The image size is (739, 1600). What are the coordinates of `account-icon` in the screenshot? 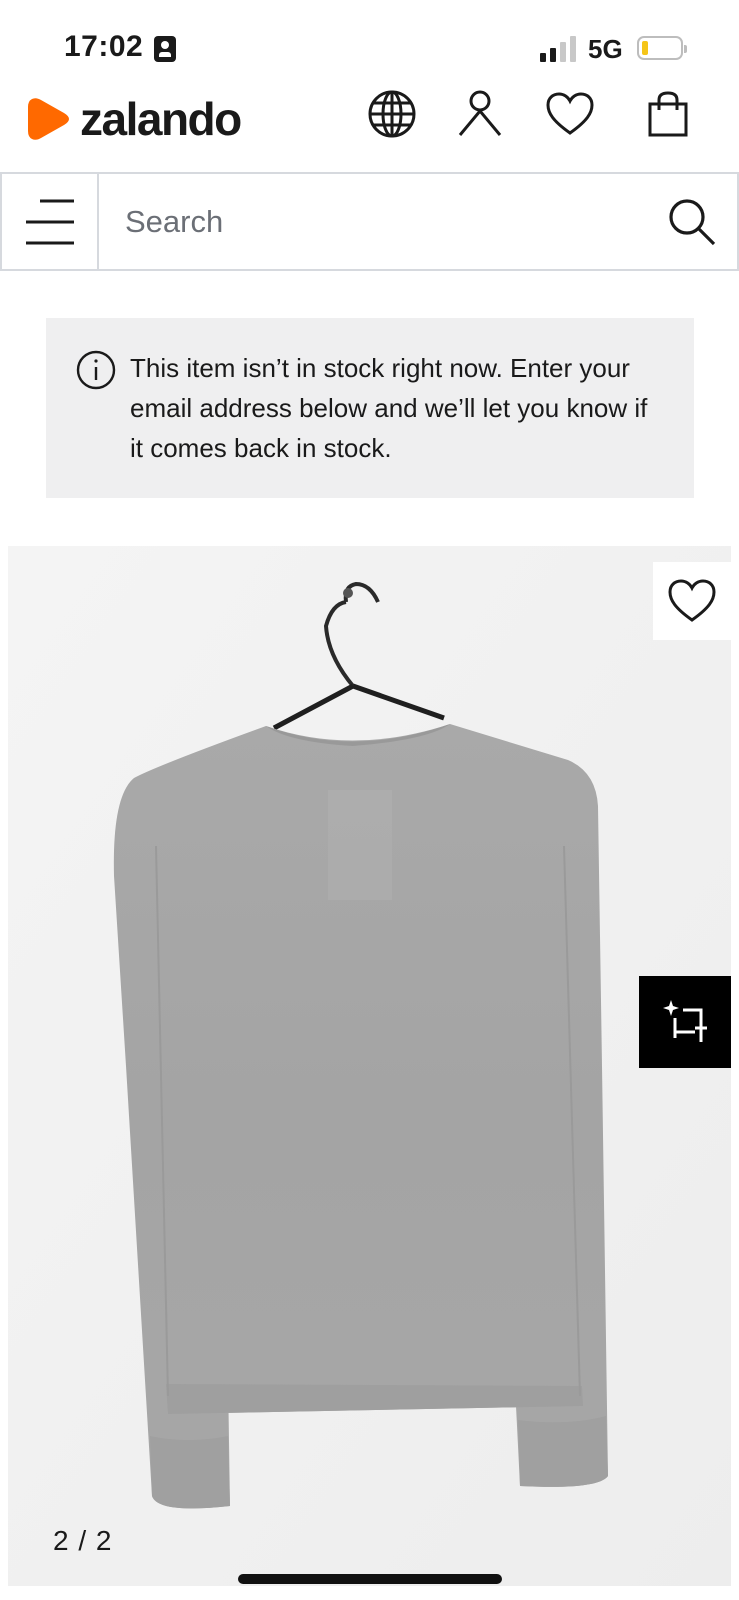 It's located at (480, 113).